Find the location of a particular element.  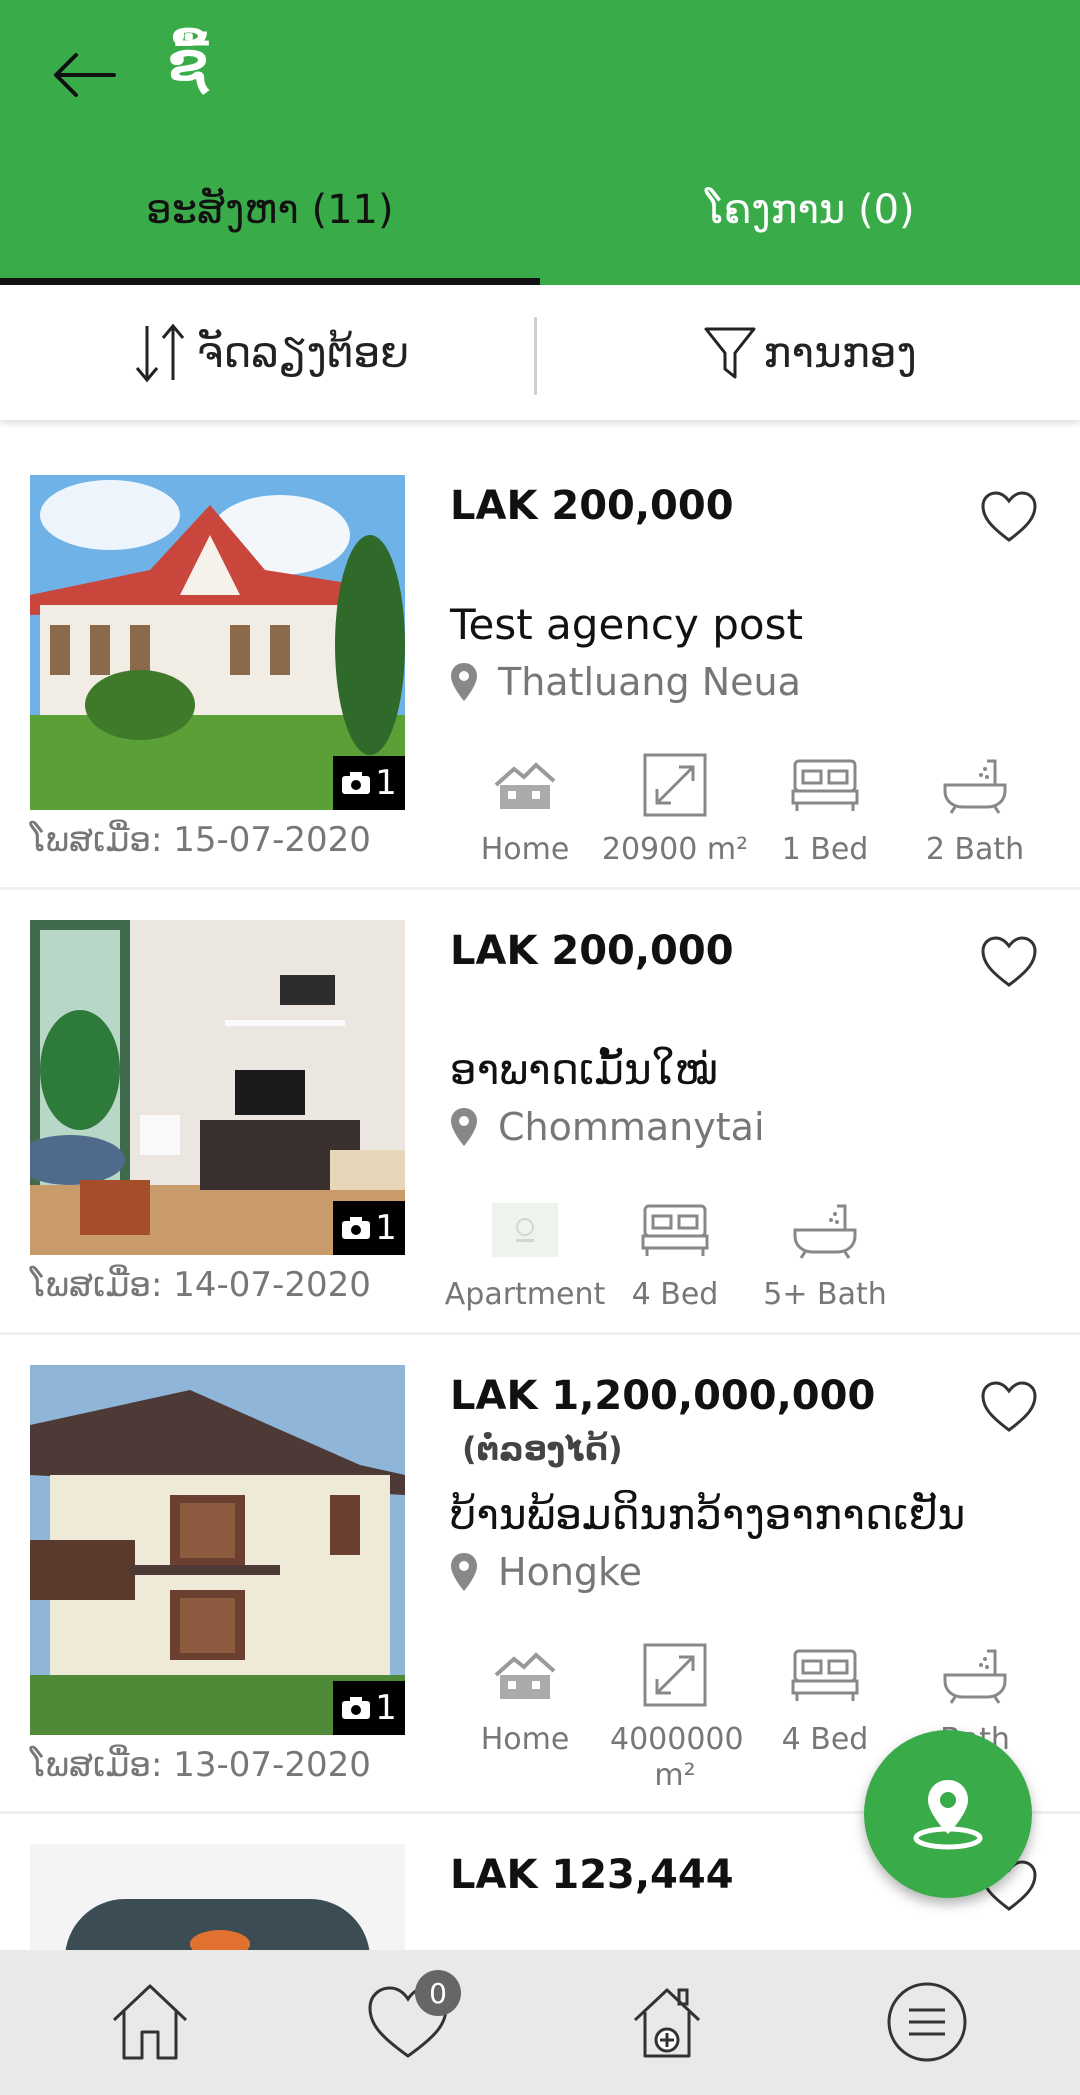

listing-price: LAK 1,200,000,000 is located at coordinates (663, 1396).